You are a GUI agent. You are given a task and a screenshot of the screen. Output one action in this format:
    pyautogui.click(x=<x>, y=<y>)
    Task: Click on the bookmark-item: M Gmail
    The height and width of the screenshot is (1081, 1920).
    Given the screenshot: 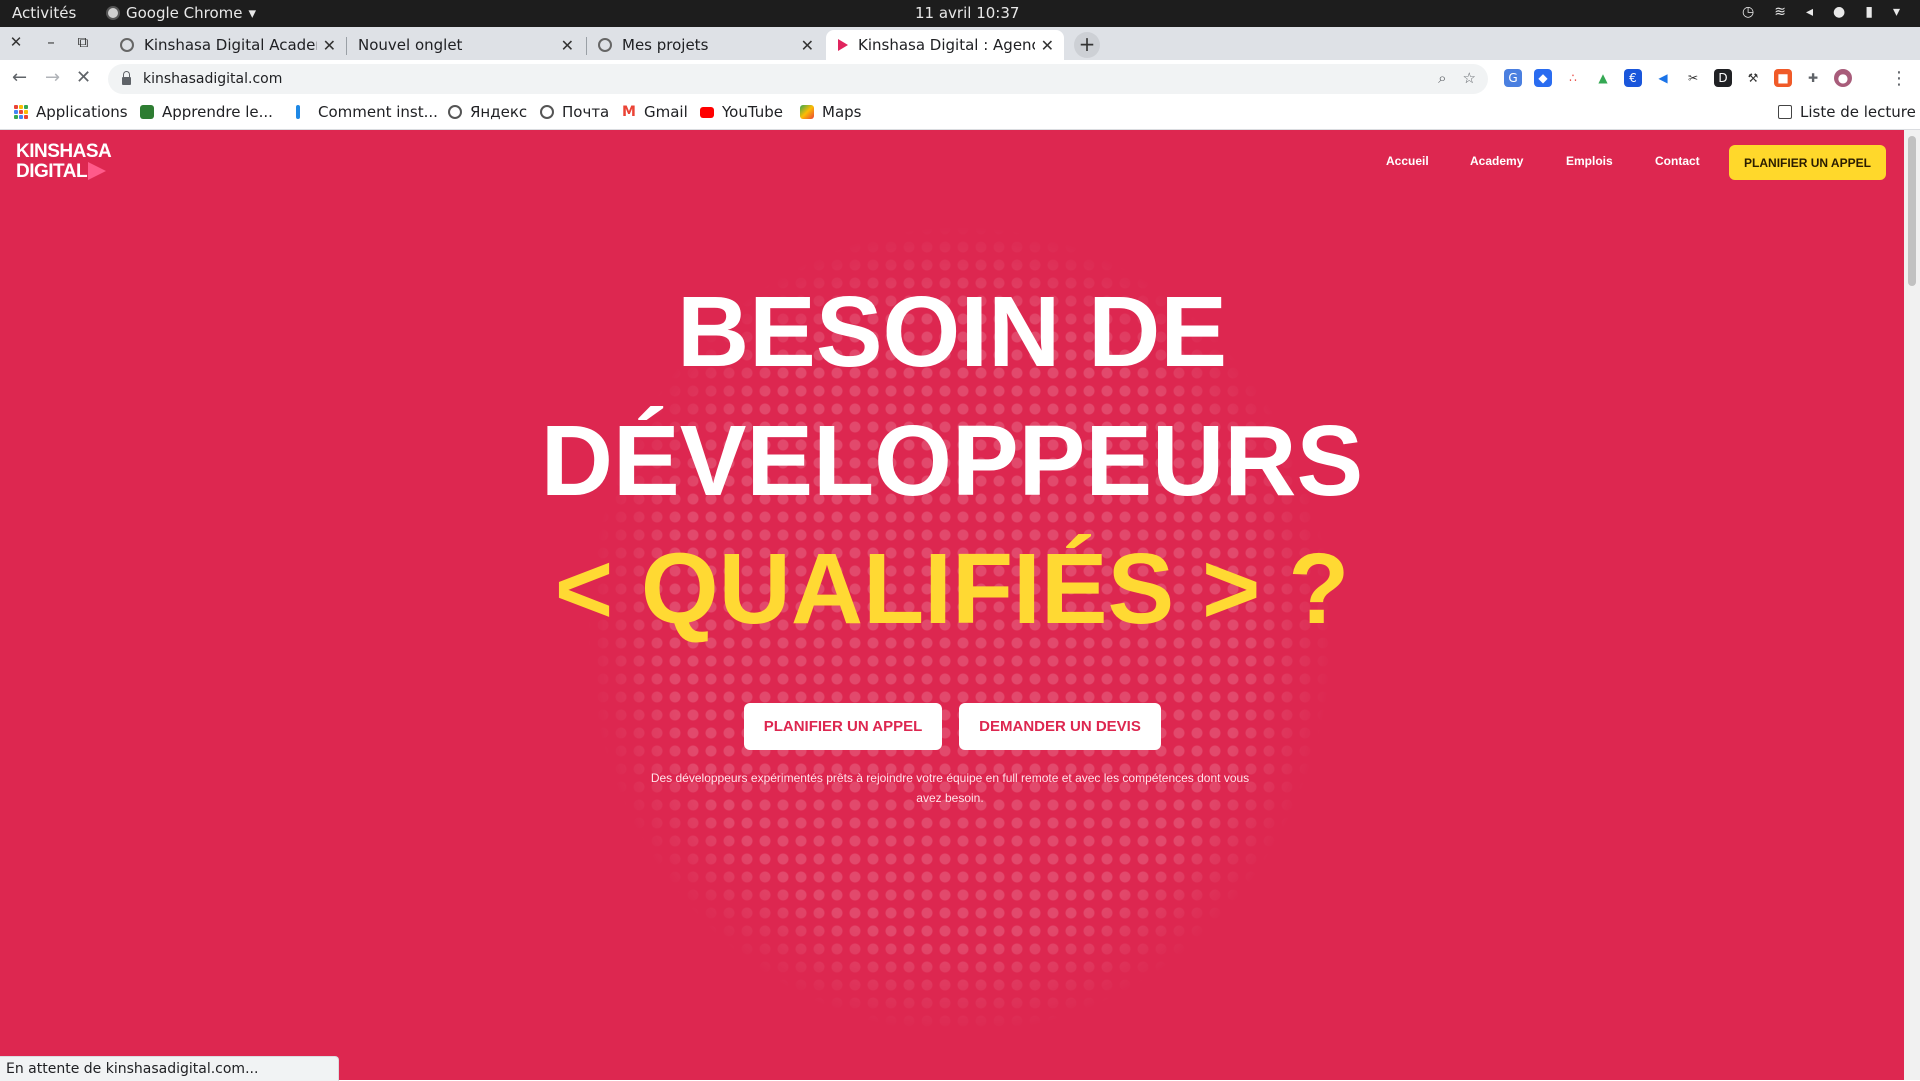 What is the action you would take?
    pyautogui.click(x=655, y=112)
    